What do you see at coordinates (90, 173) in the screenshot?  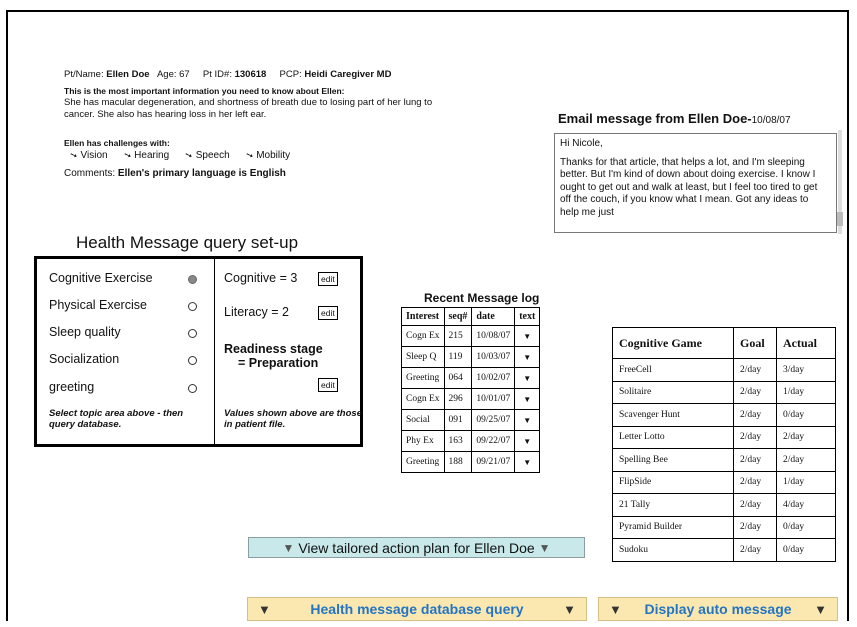 I see `comments-label: Comments:` at bounding box center [90, 173].